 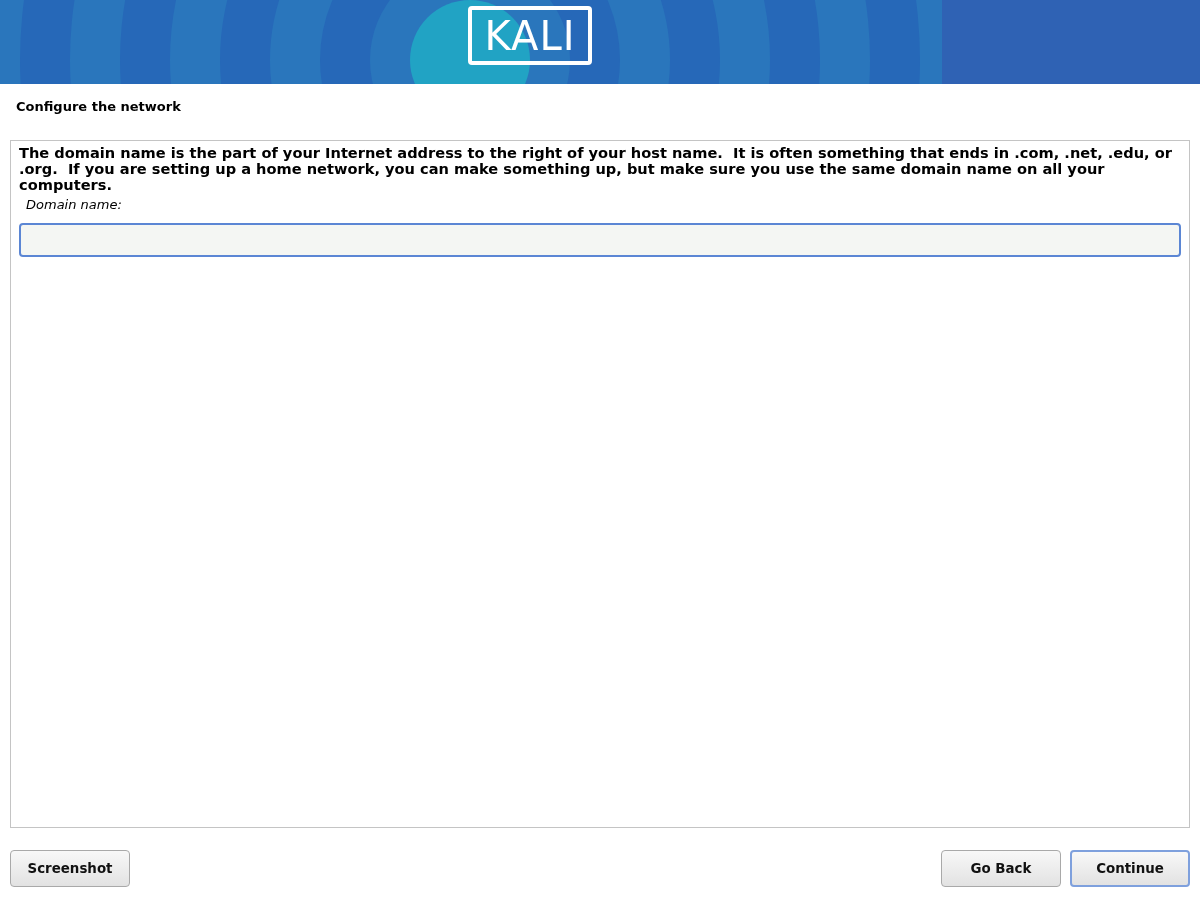 What do you see at coordinates (70, 868) in the screenshot?
I see `screenshot-button: Screenshot` at bounding box center [70, 868].